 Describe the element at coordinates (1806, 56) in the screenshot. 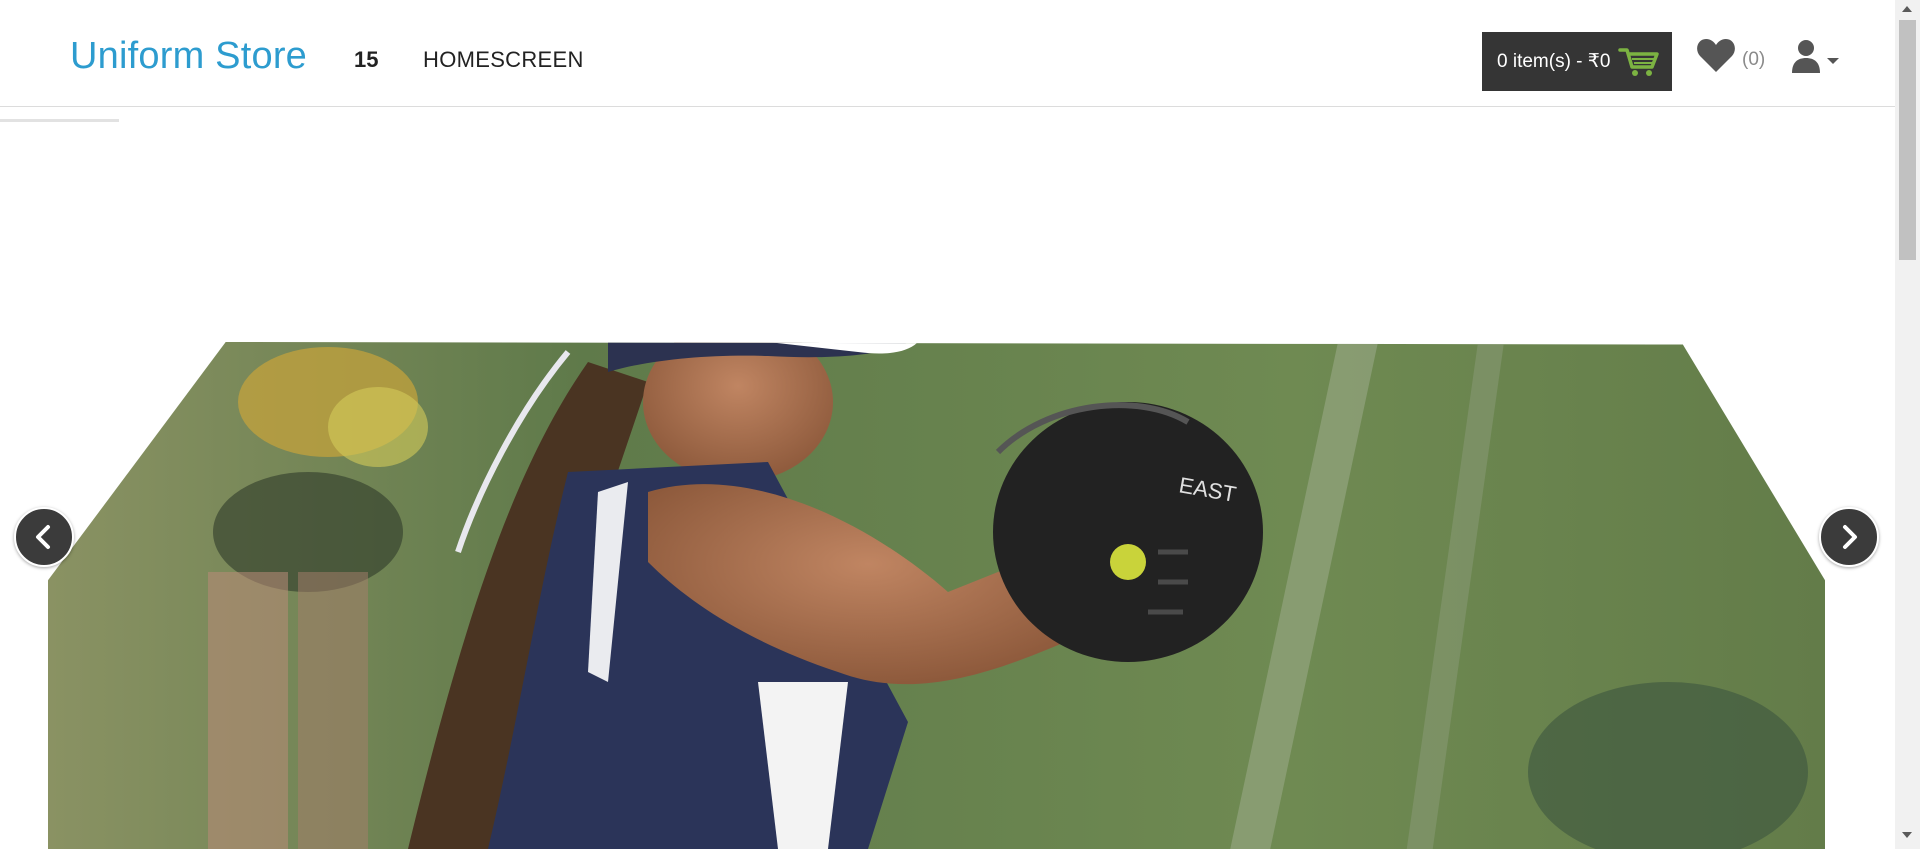

I see `user-icon` at that location.